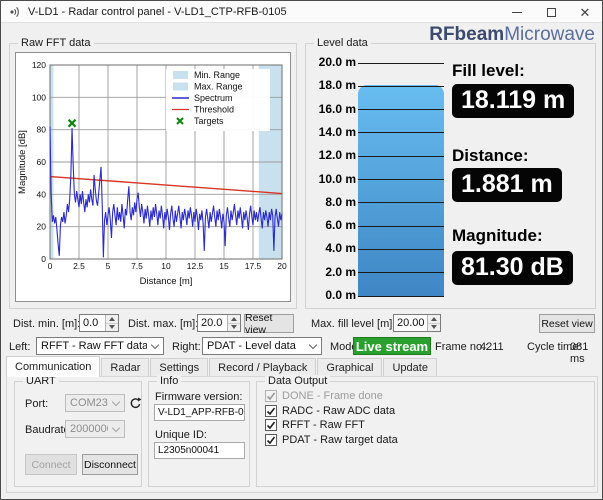 This screenshot has width=603, height=500. I want to click on dist-min-spinner: 0.0, so click(99, 323).